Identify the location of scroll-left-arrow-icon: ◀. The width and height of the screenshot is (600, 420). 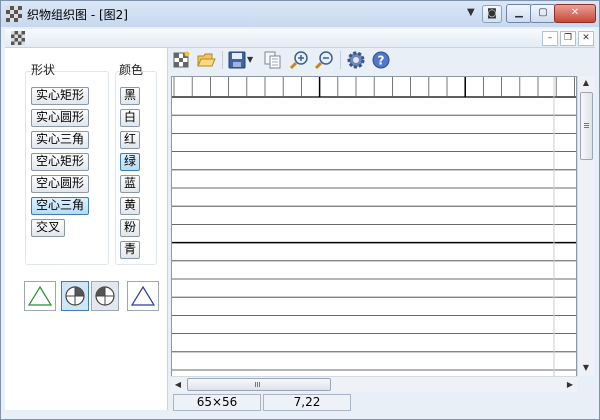
(178, 384).